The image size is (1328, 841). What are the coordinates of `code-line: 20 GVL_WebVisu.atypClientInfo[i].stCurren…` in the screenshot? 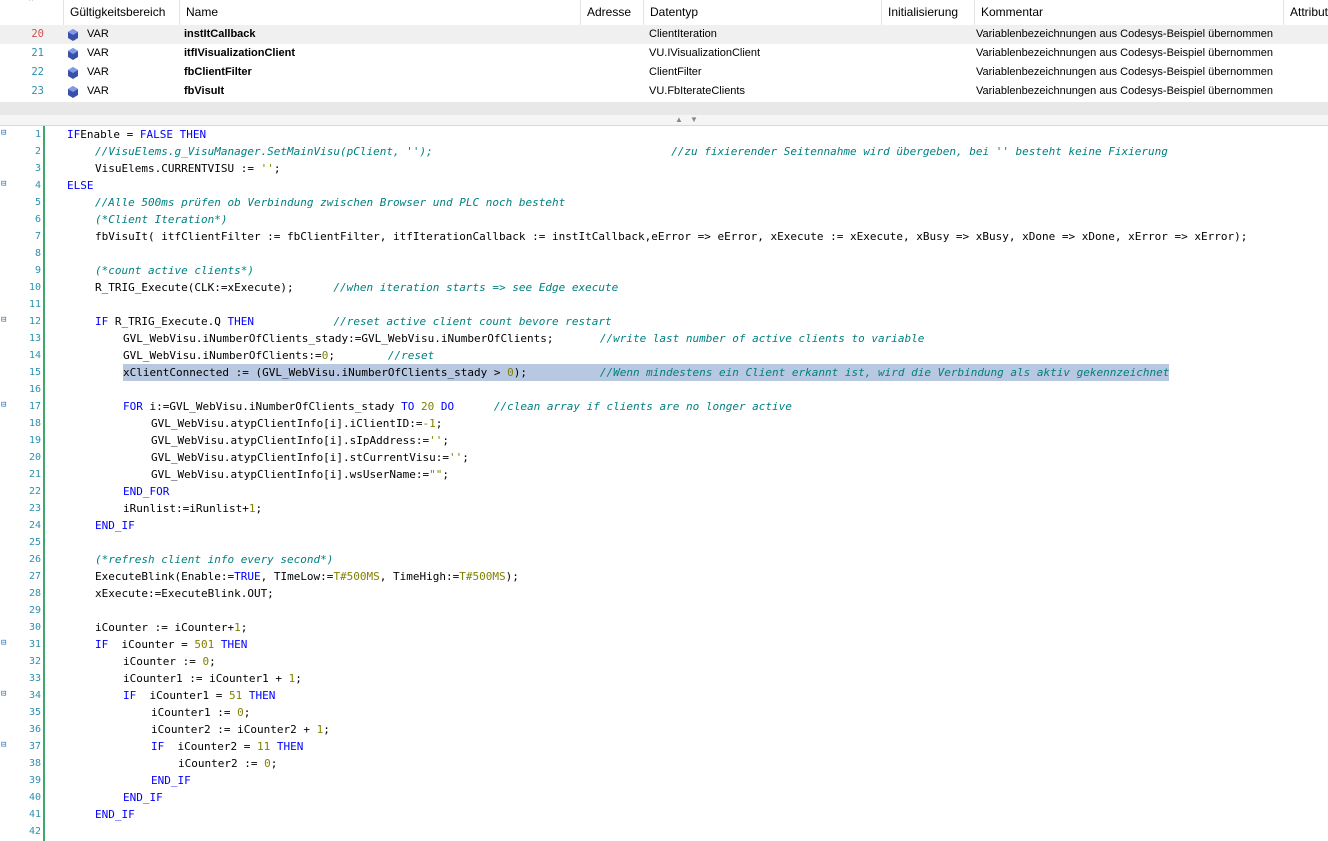 It's located at (664, 457).